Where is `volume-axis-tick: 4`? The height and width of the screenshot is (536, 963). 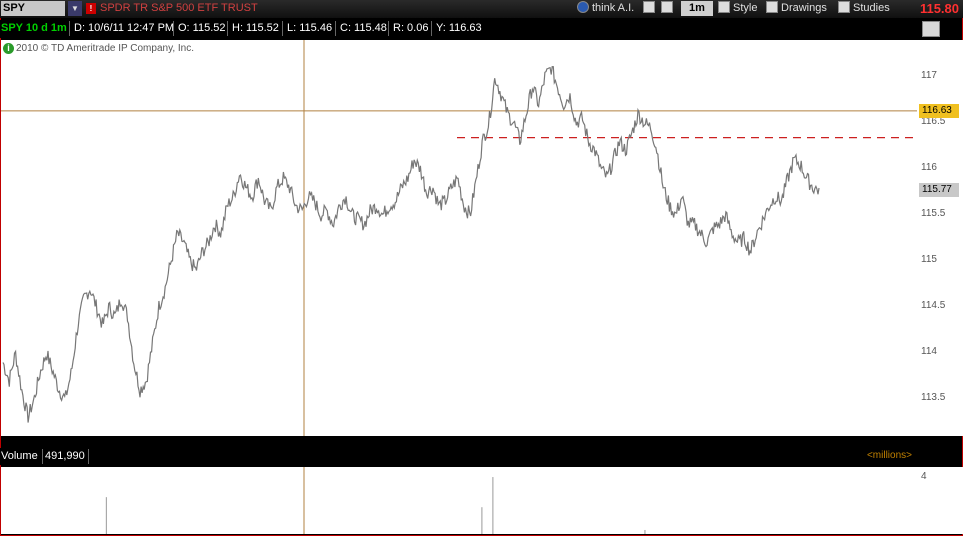
volume-axis-tick: 4 is located at coordinates (924, 476).